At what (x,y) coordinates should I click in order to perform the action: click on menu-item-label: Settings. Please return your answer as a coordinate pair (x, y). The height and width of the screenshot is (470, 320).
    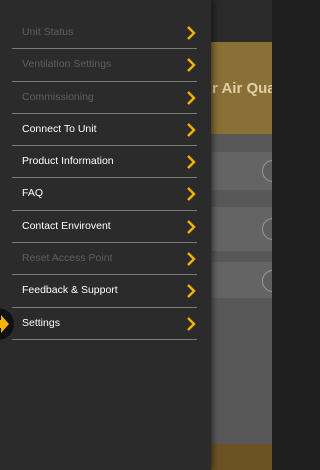
    Looking at the image, I should click on (41, 322).